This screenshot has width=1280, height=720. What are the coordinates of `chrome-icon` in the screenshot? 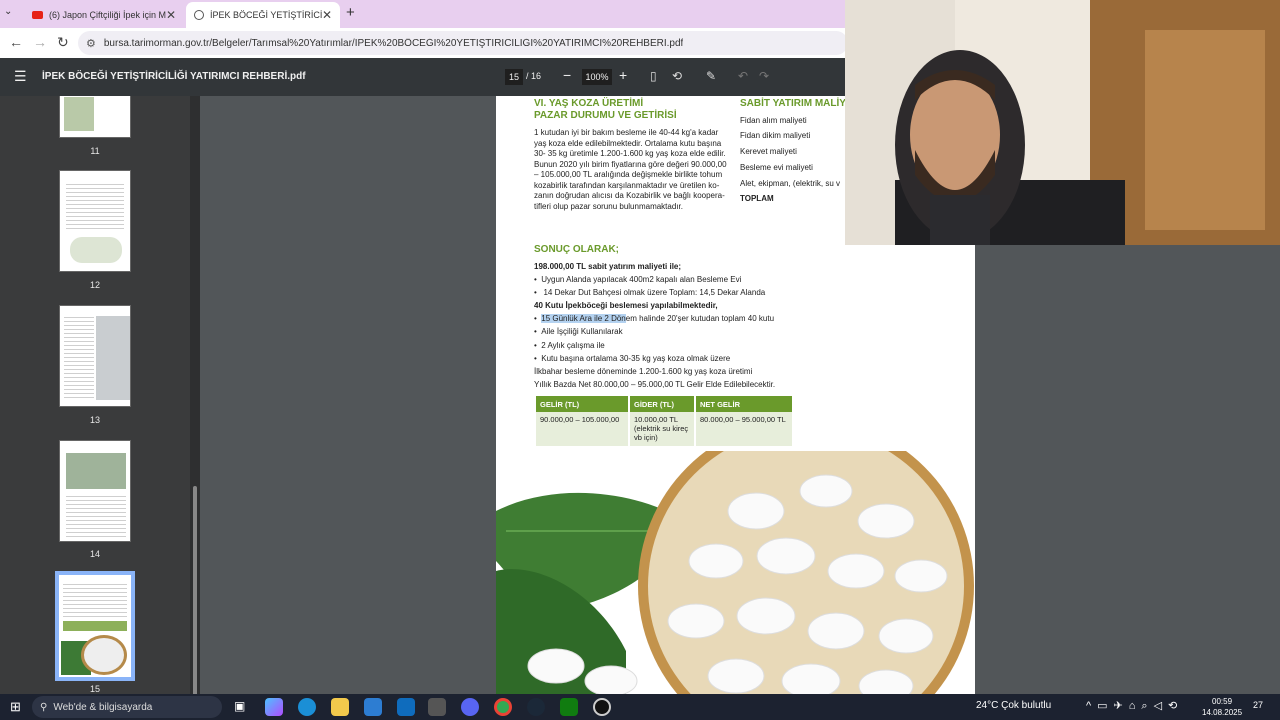 It's located at (503, 707).